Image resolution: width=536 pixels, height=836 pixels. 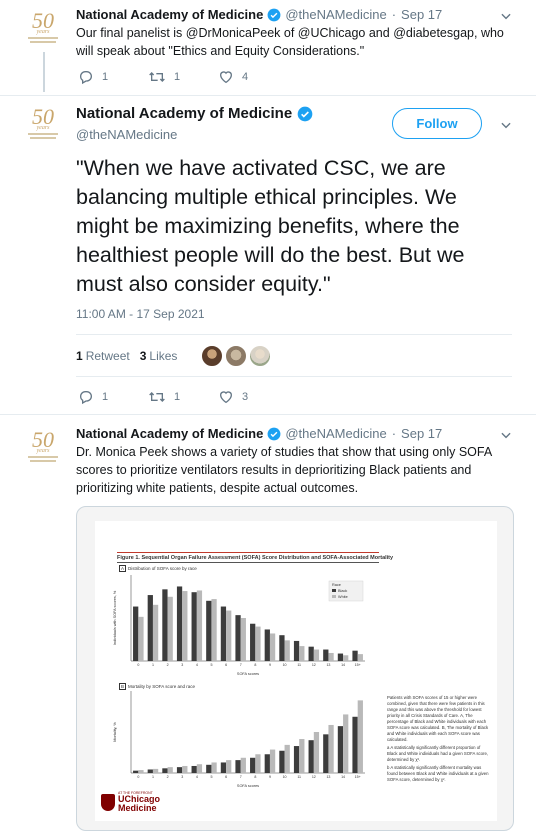 I want to click on x-tick-label: 6, so click(x=226, y=777).